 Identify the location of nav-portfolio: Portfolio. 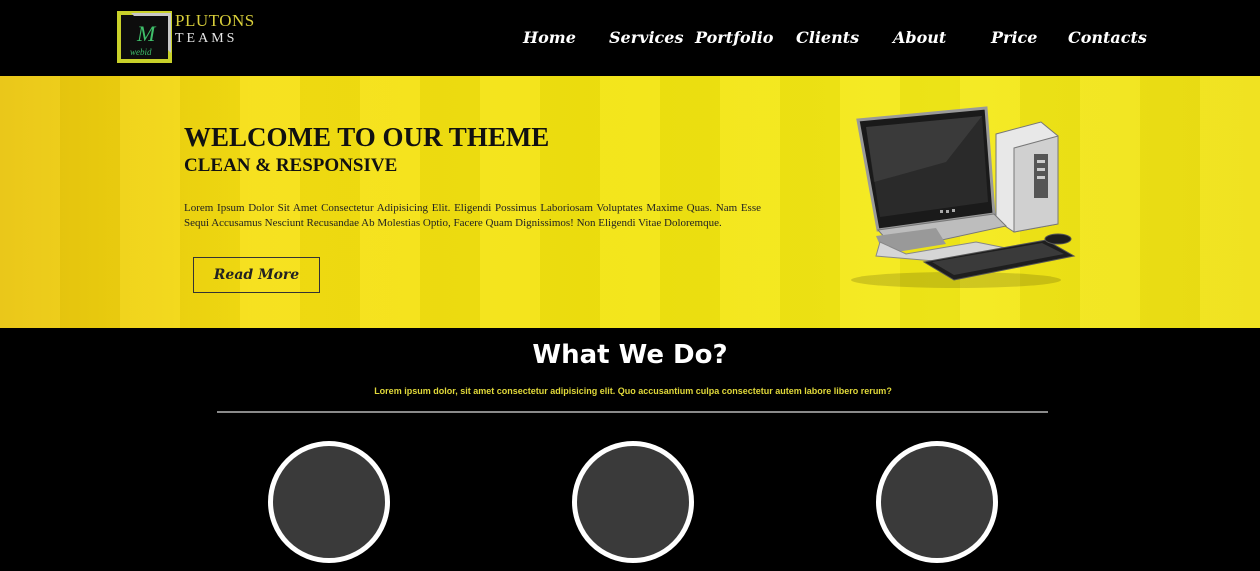
(734, 37).